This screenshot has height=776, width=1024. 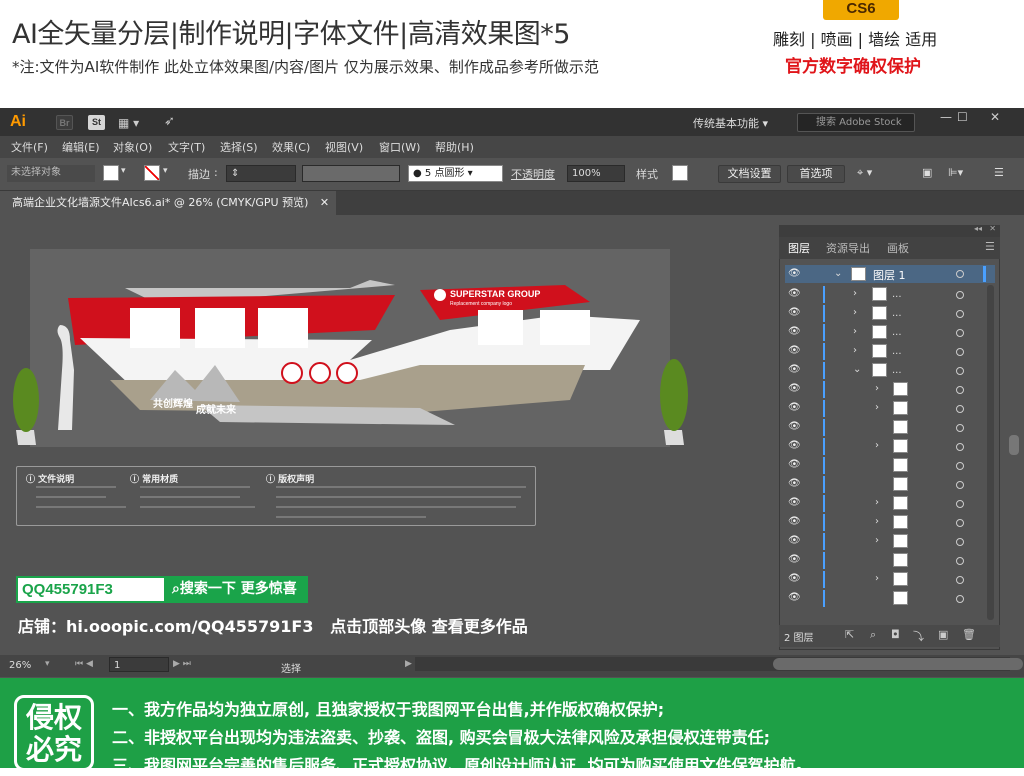 I want to click on select-similar-icon: ⌖ ▾, so click(x=864, y=173).